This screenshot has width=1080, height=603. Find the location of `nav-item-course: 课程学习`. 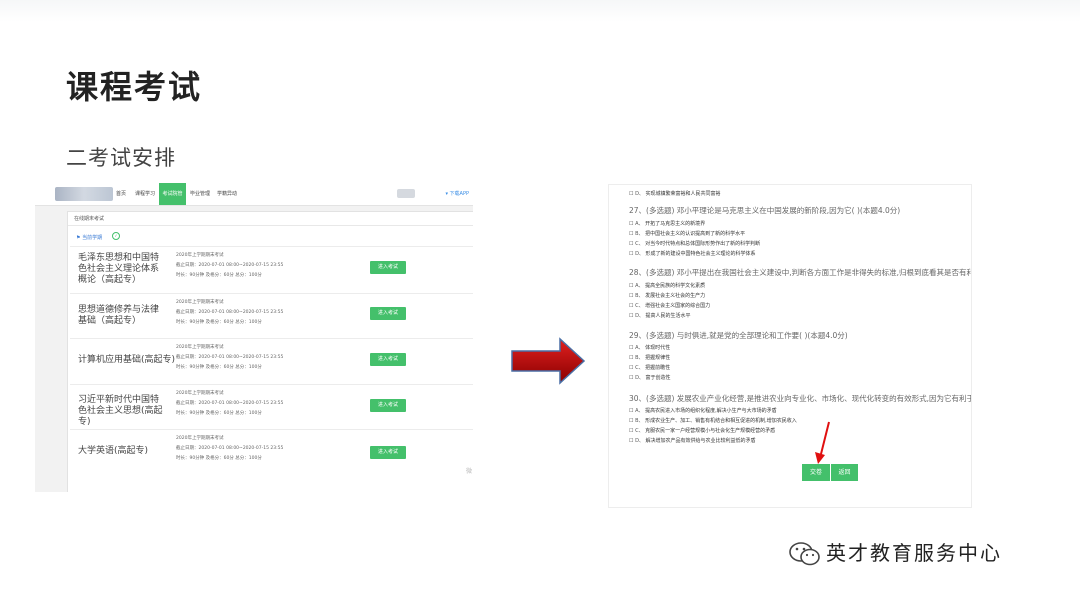

nav-item-course: 课程学习 is located at coordinates (145, 194).